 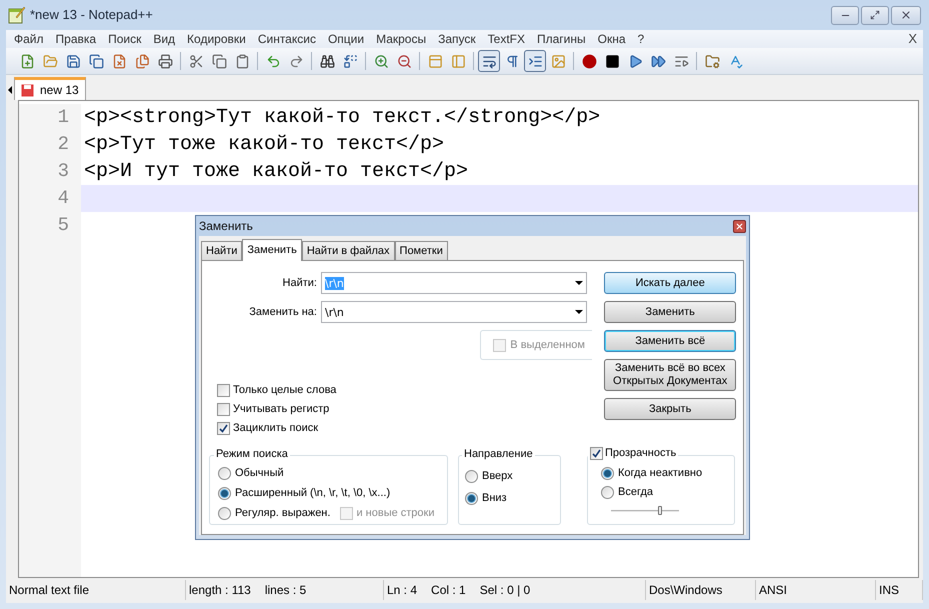 I want to click on dialog-button: Заменить всё, so click(x=670, y=341).